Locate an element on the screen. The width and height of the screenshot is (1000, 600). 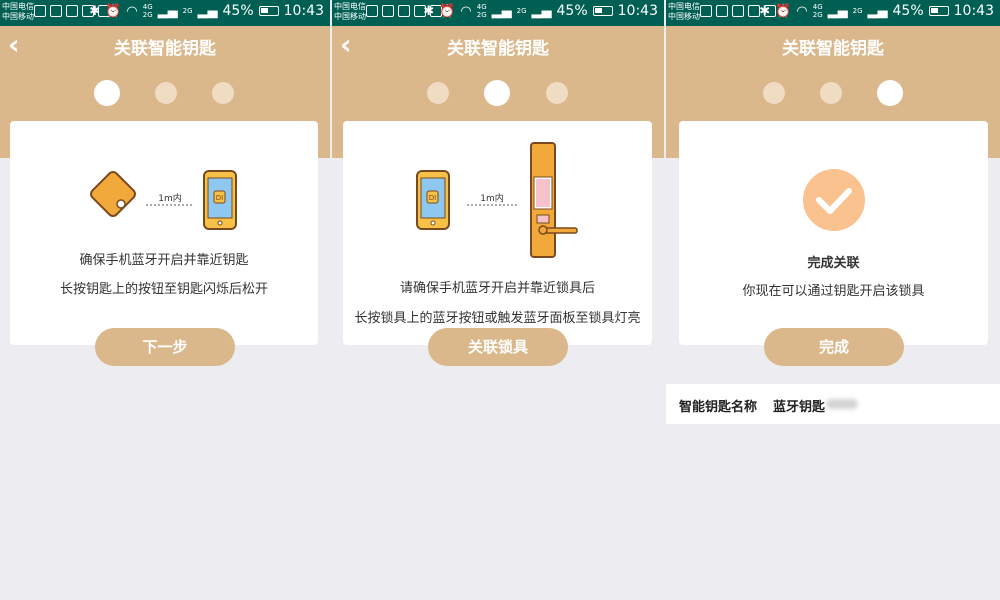
instruction-line-2: 长按锁具上的蓝牙按钮或触发蓝牙面板至锁具灯亮 is located at coordinates (497, 318).